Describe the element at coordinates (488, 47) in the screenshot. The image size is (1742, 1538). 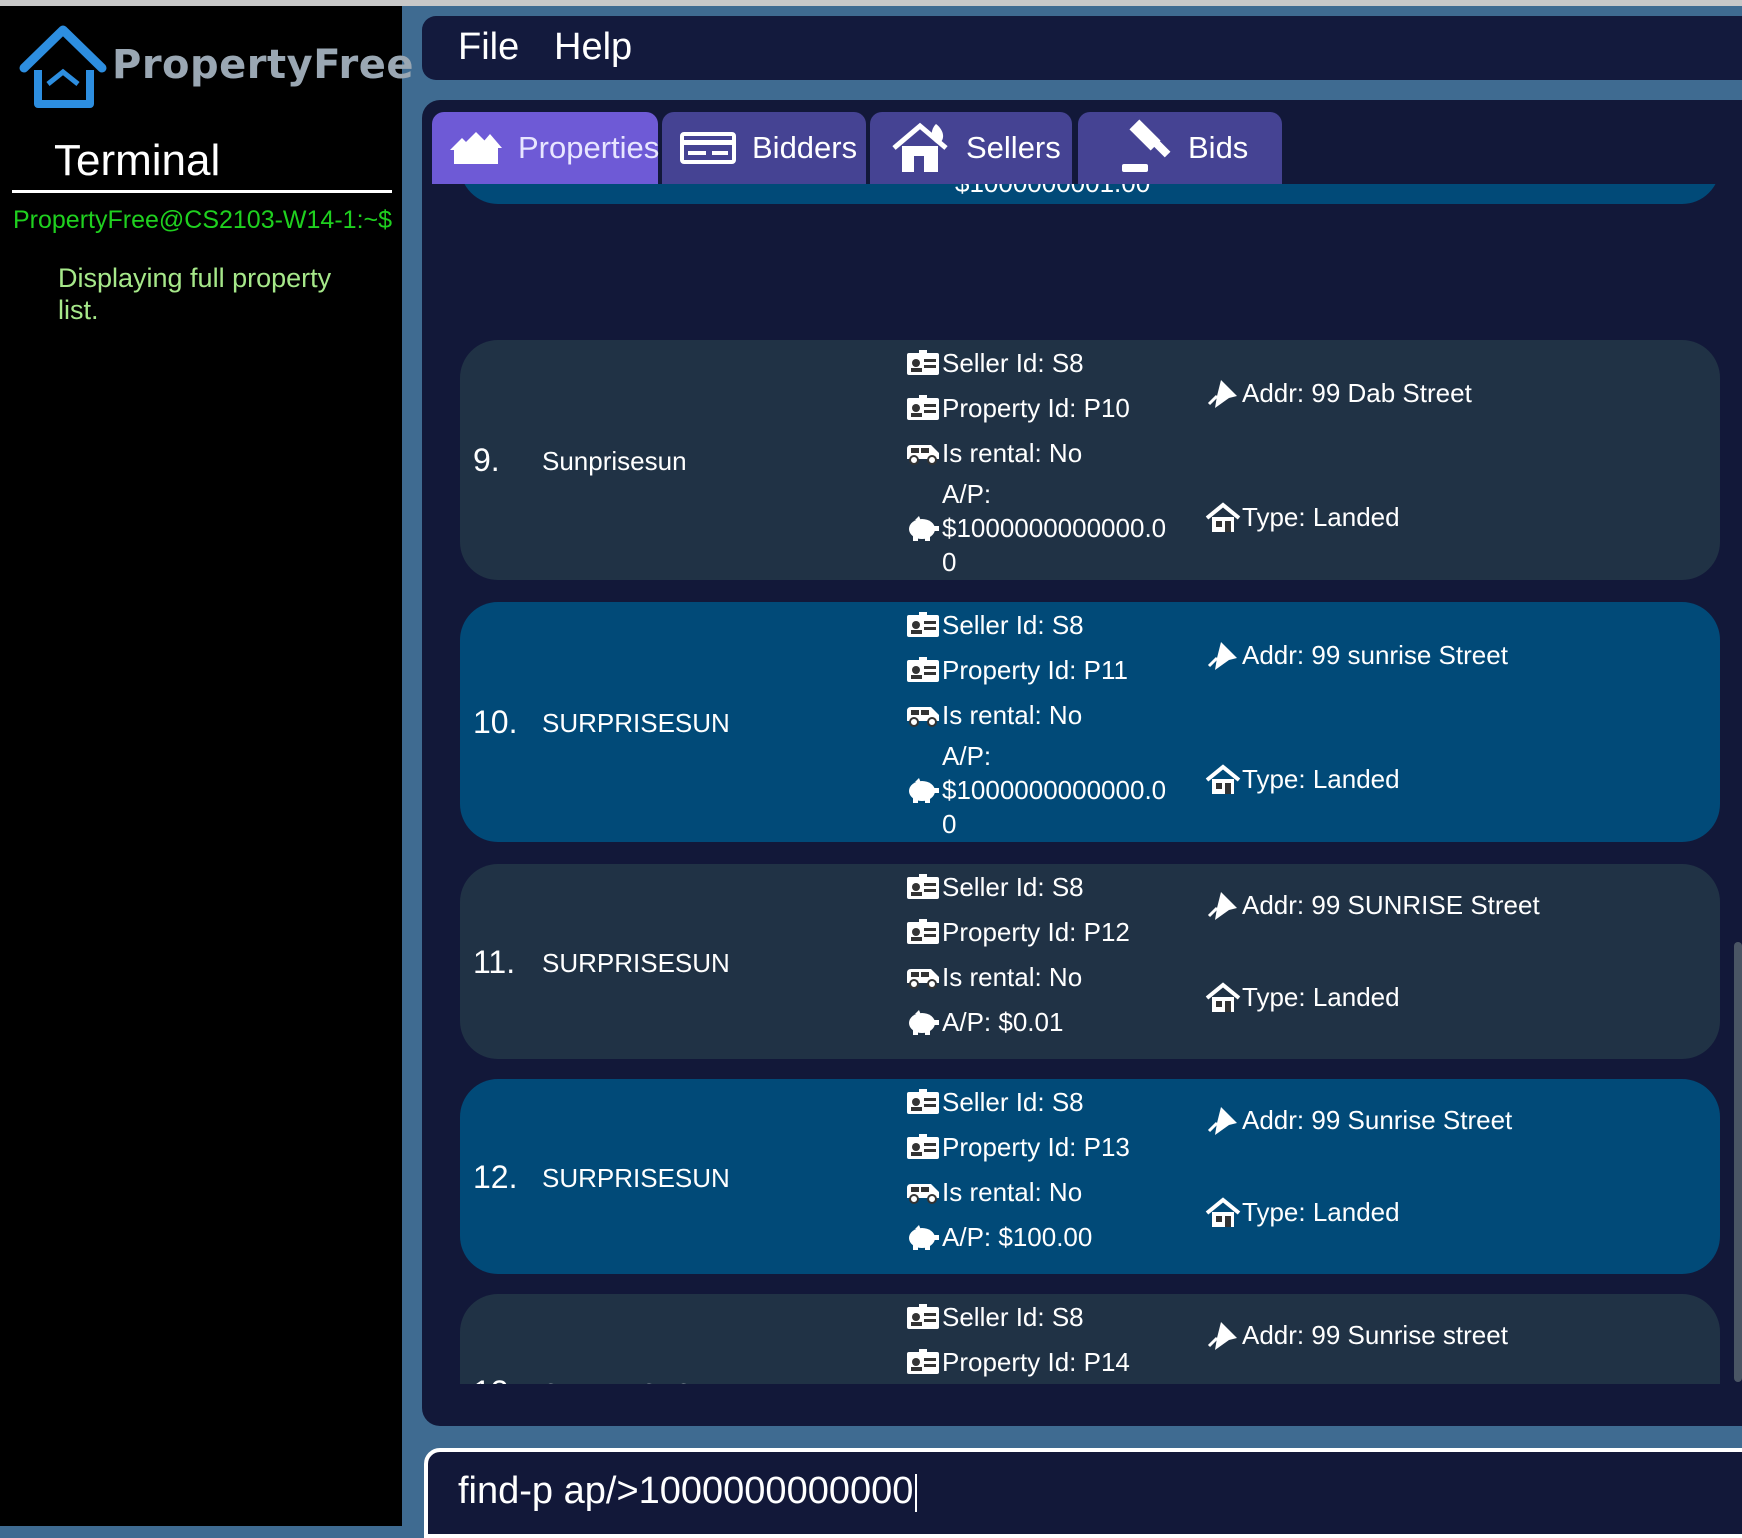
I see `menu-file: File` at that location.